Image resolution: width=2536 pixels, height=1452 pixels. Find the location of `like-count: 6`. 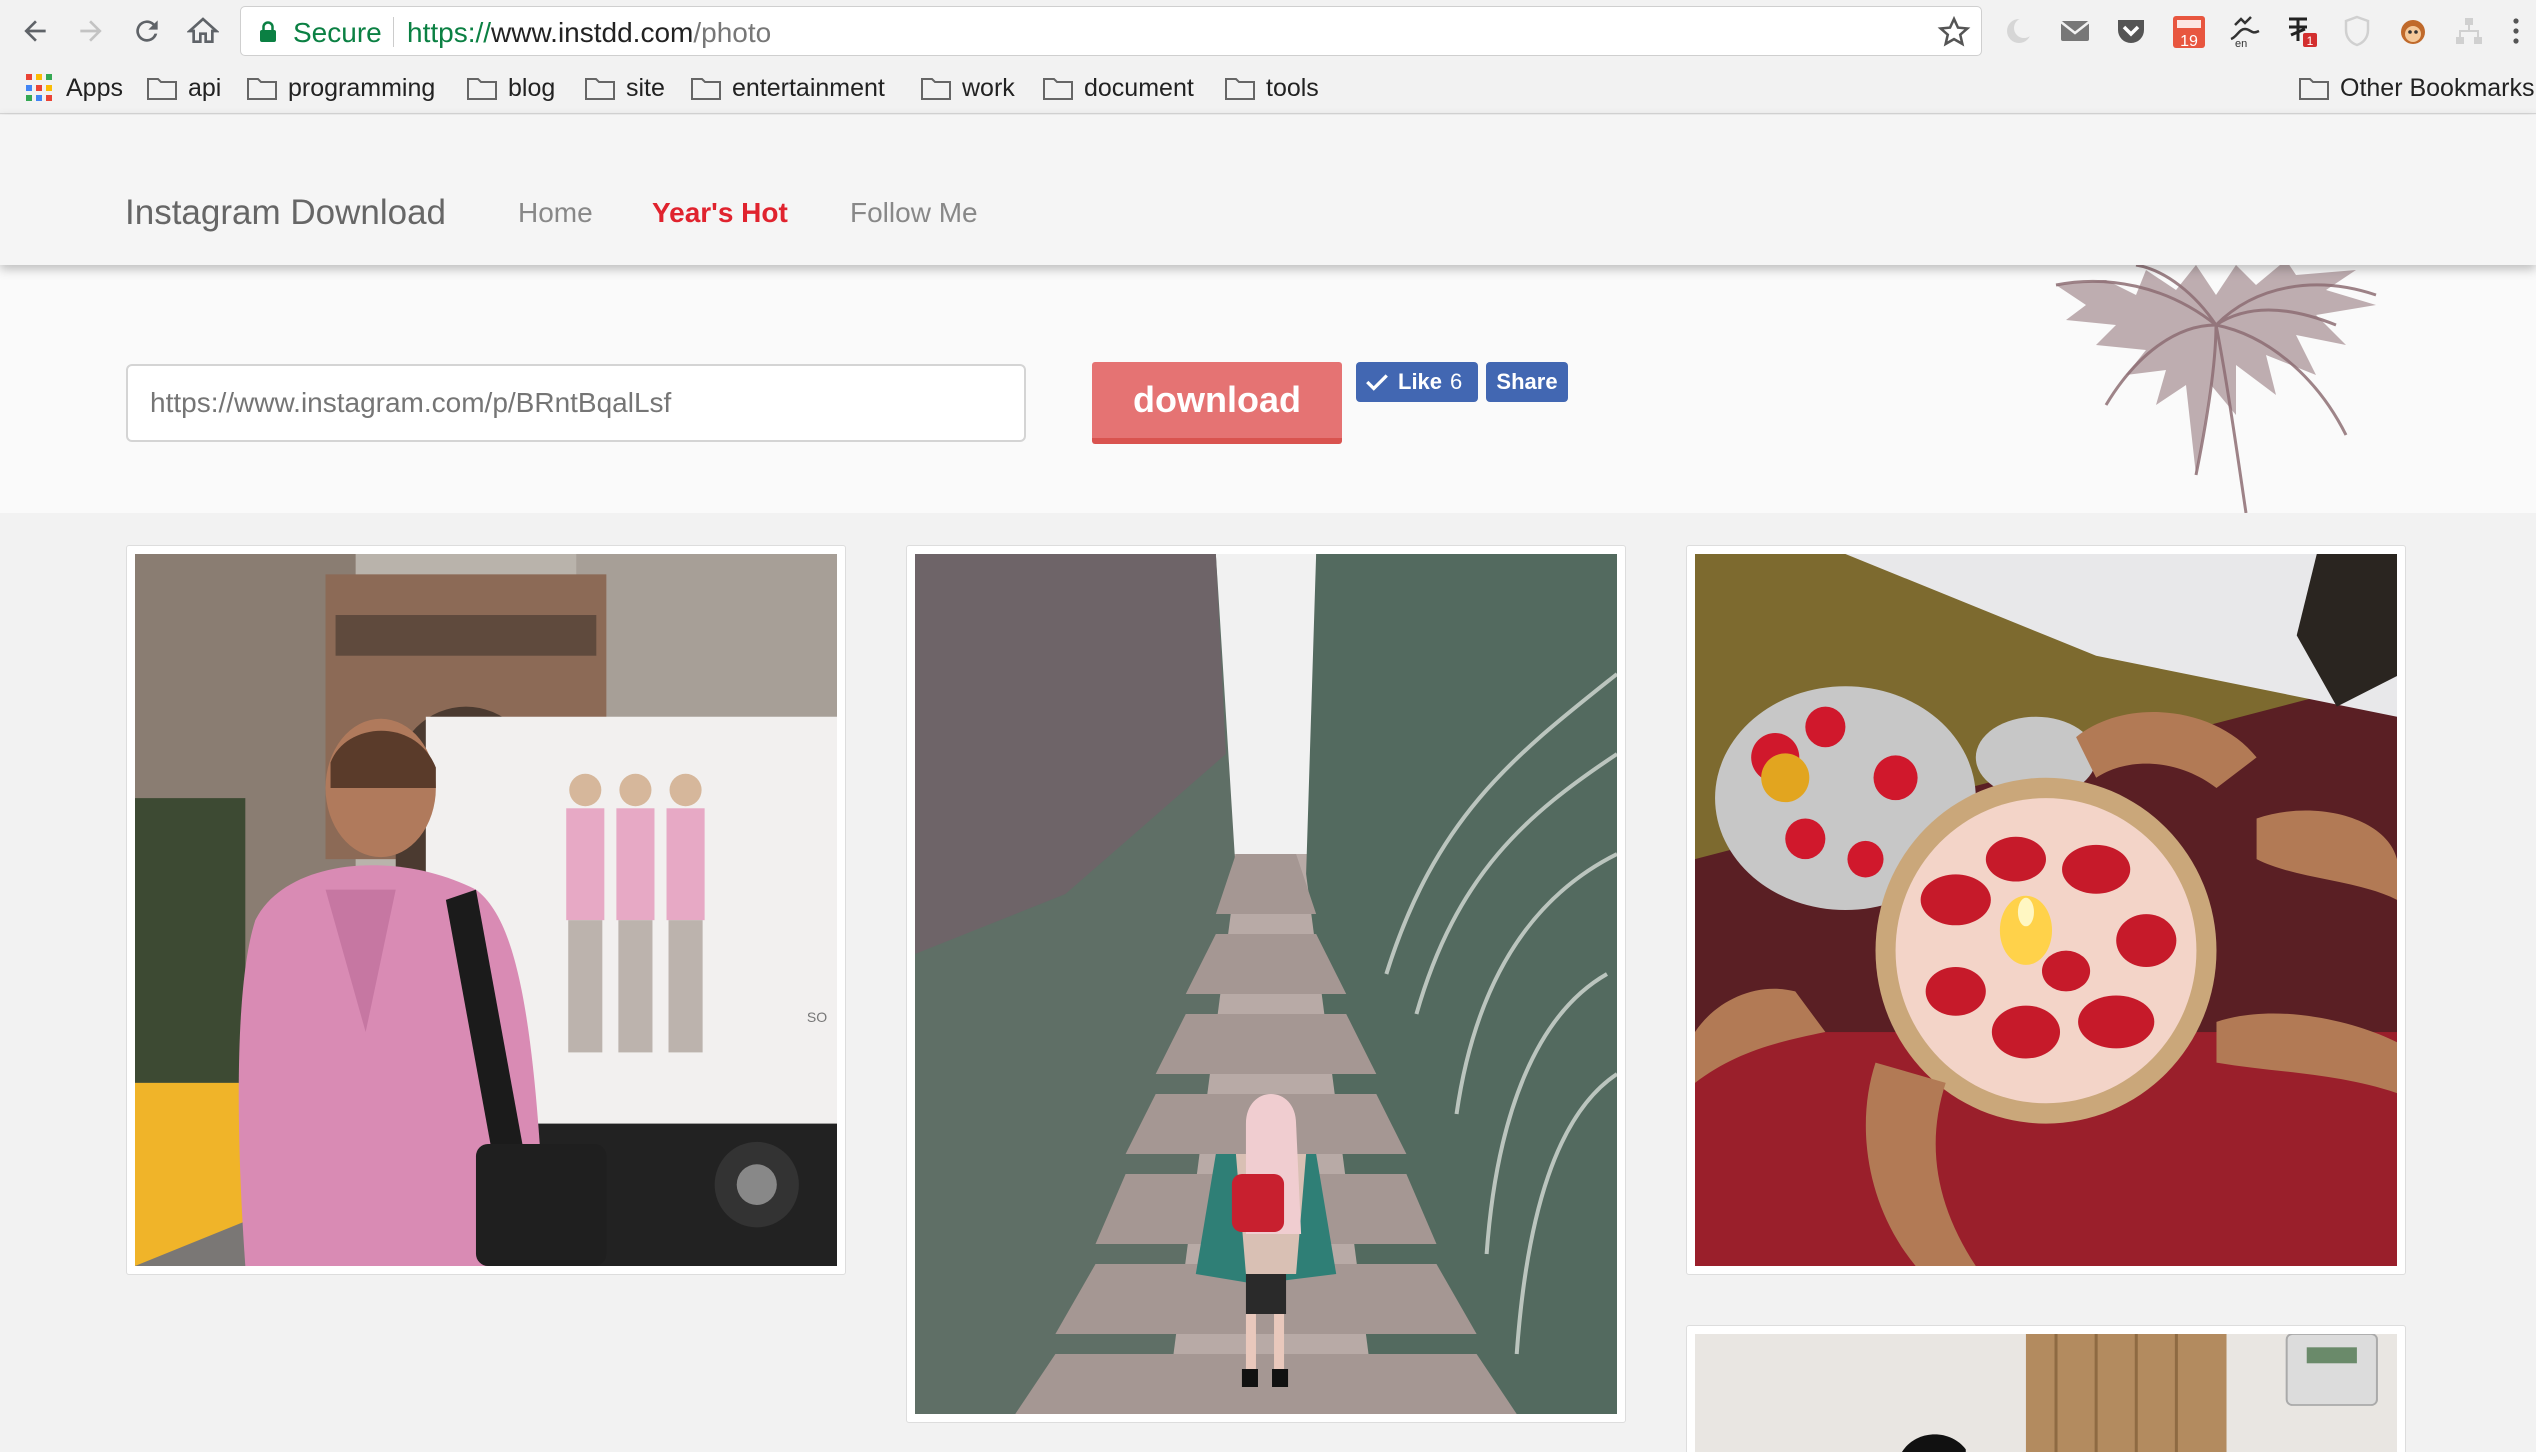

like-count: 6 is located at coordinates (1456, 381).